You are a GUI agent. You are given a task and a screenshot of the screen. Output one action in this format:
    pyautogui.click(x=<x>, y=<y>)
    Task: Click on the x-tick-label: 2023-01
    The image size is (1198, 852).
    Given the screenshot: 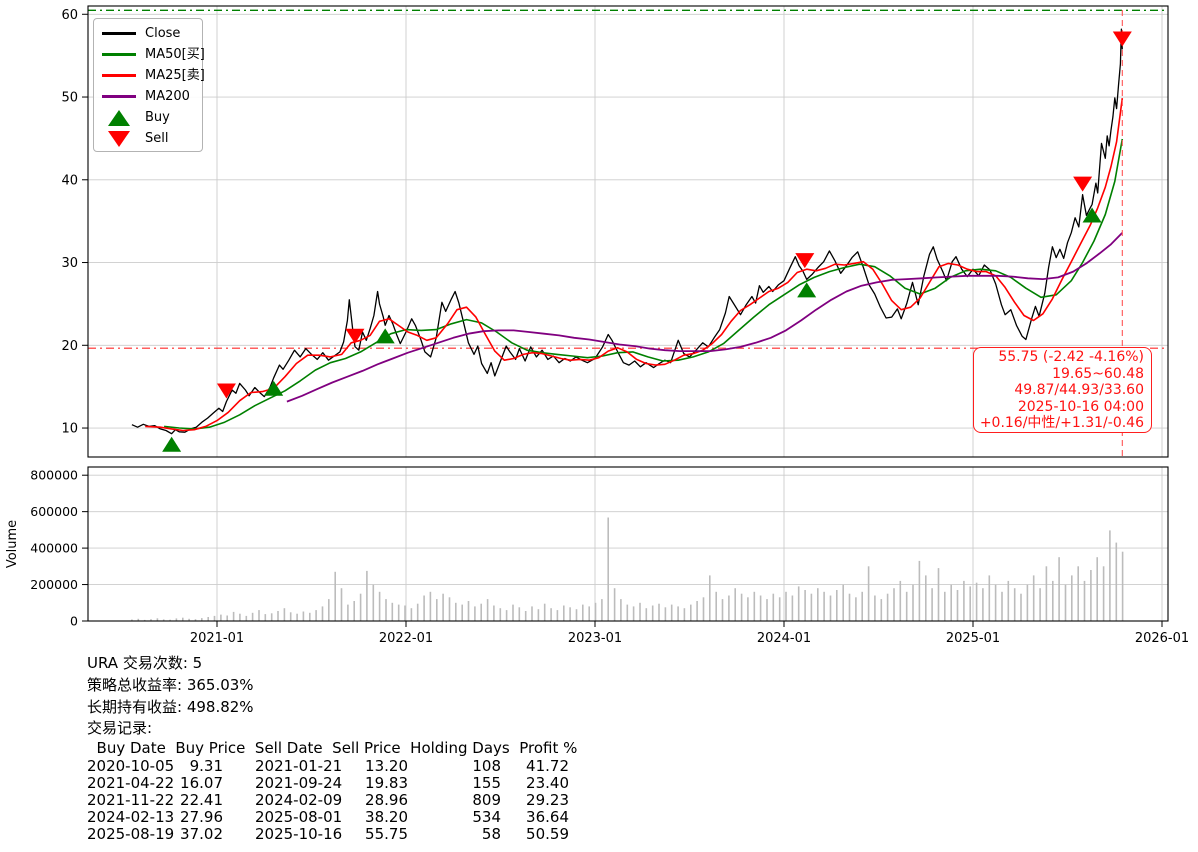 What is the action you would take?
    pyautogui.click(x=595, y=638)
    